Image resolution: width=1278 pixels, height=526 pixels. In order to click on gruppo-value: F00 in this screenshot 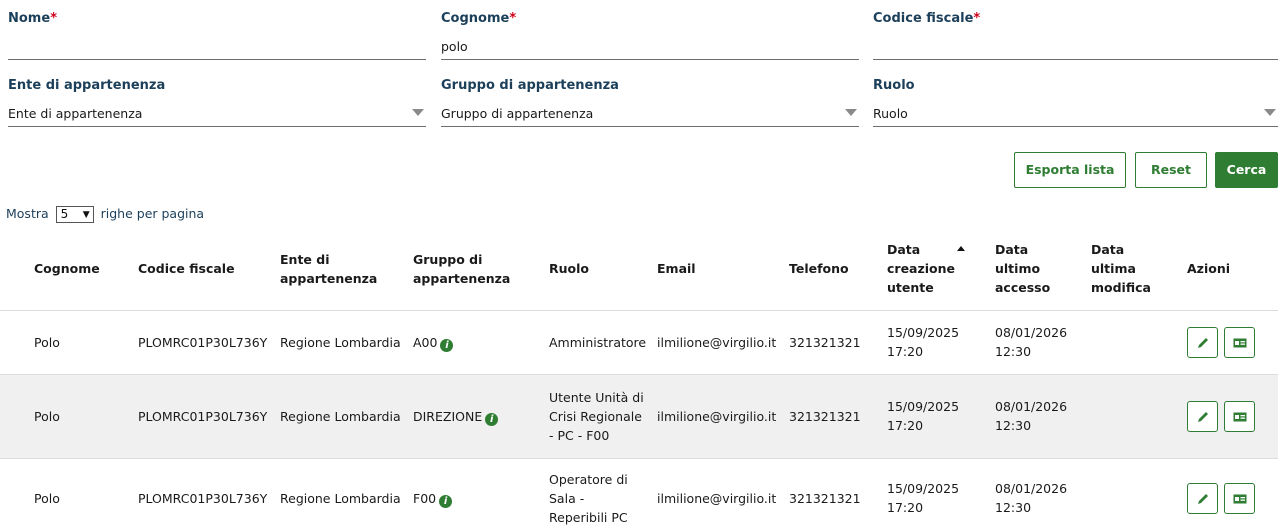, I will do `click(425, 498)`.